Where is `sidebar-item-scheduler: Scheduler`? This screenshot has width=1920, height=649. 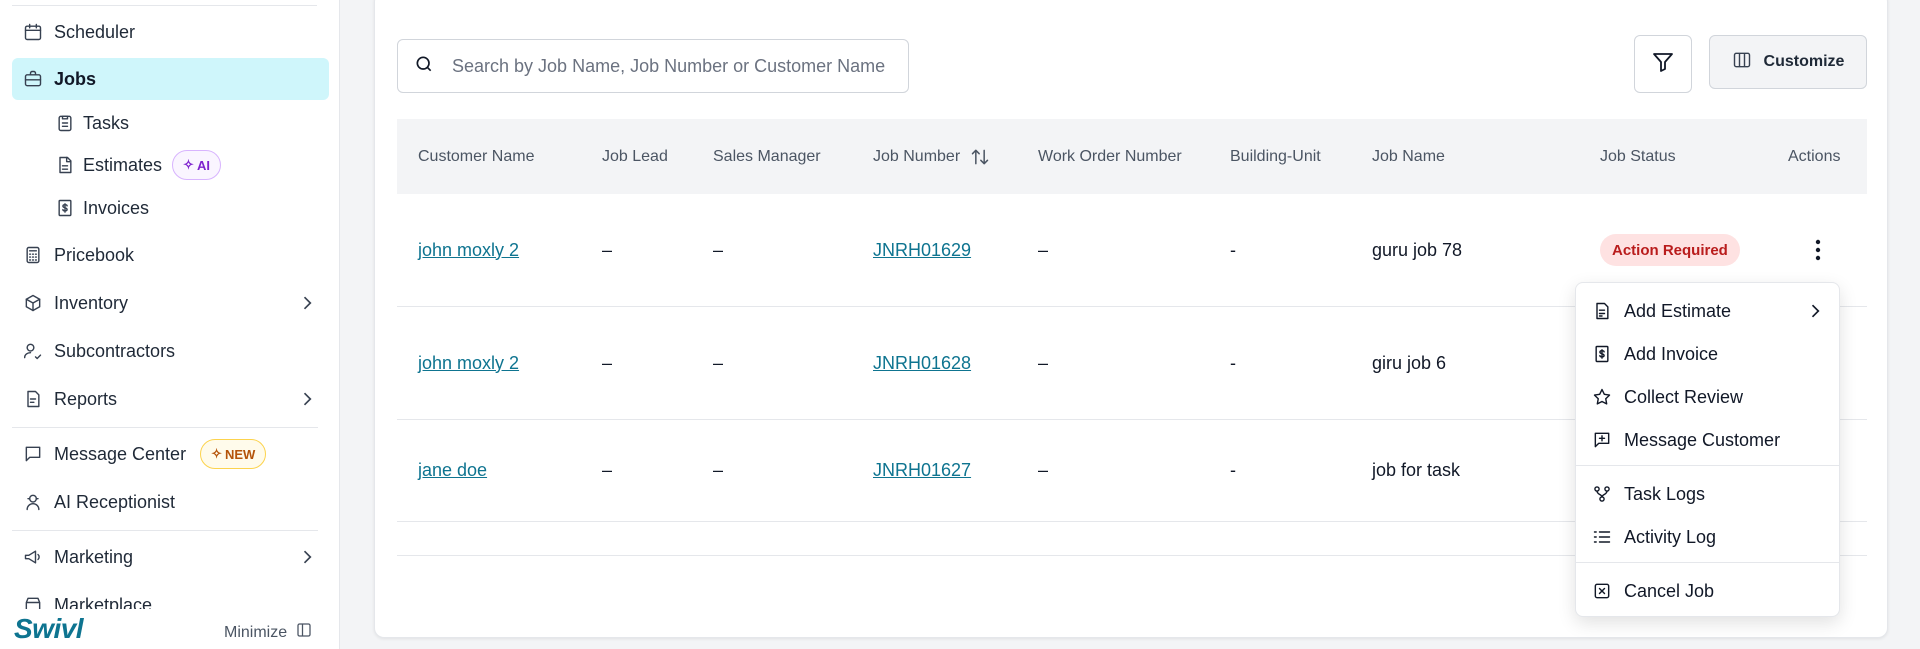
sidebar-item-scheduler: Scheduler is located at coordinates (170, 32).